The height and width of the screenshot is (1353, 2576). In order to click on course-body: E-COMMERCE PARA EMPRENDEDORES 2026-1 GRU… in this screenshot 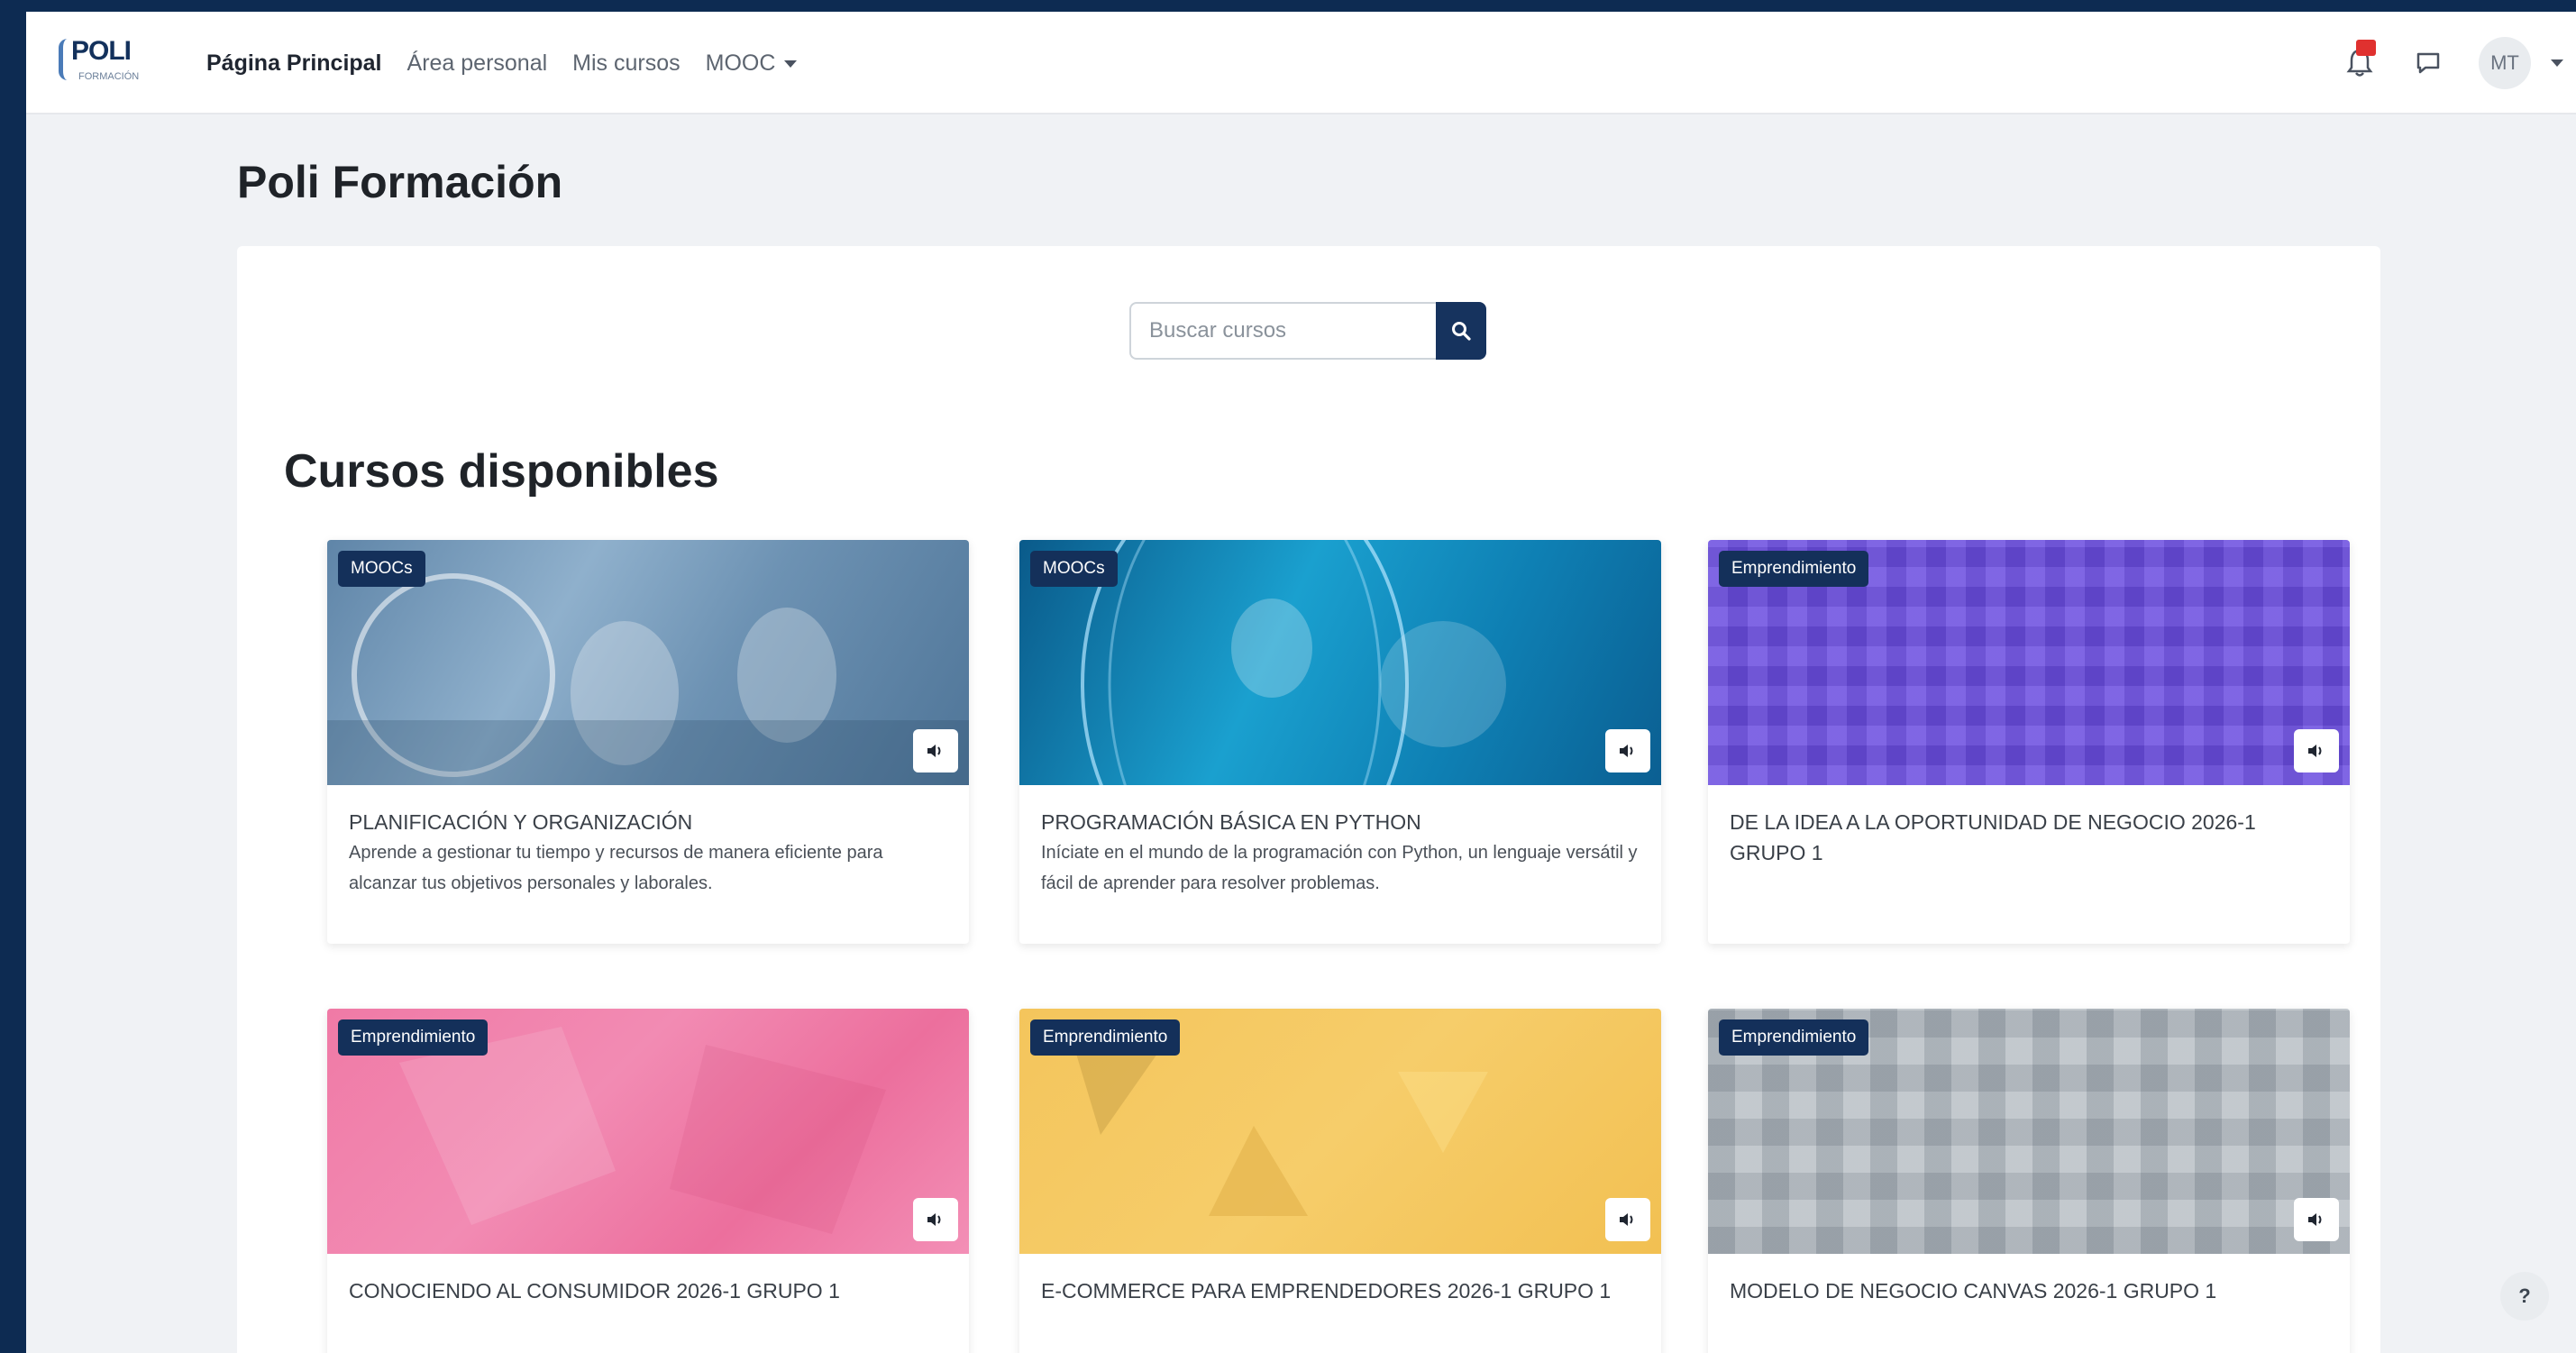, I will do `click(1340, 1293)`.